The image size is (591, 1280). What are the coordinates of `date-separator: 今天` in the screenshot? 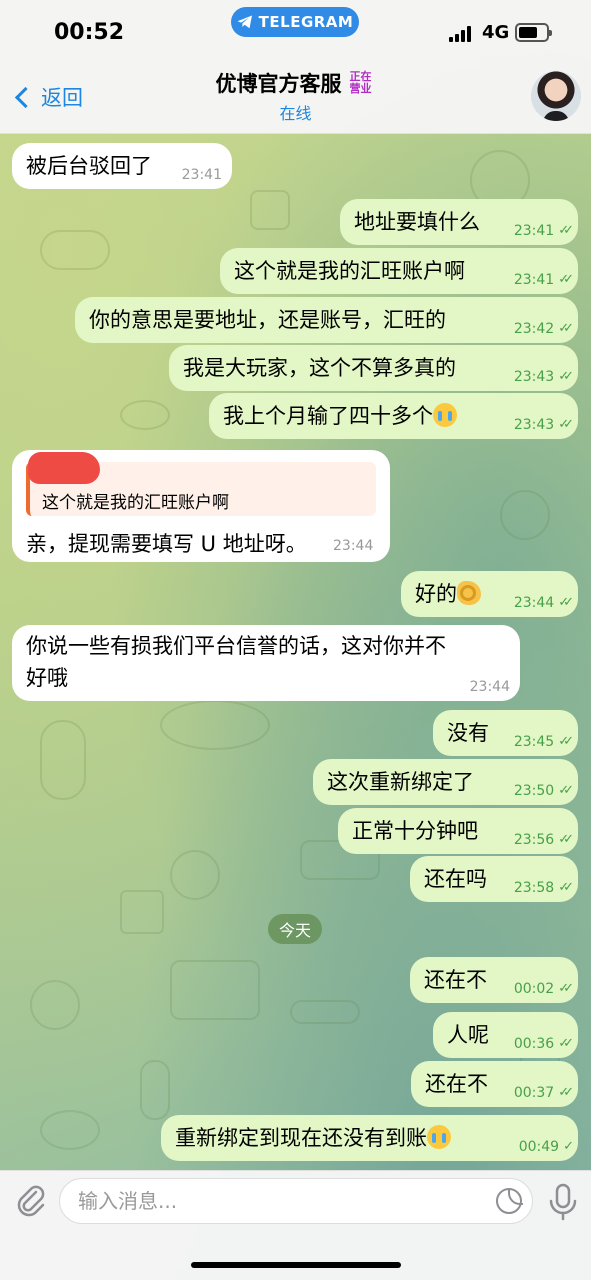 It's located at (295, 929).